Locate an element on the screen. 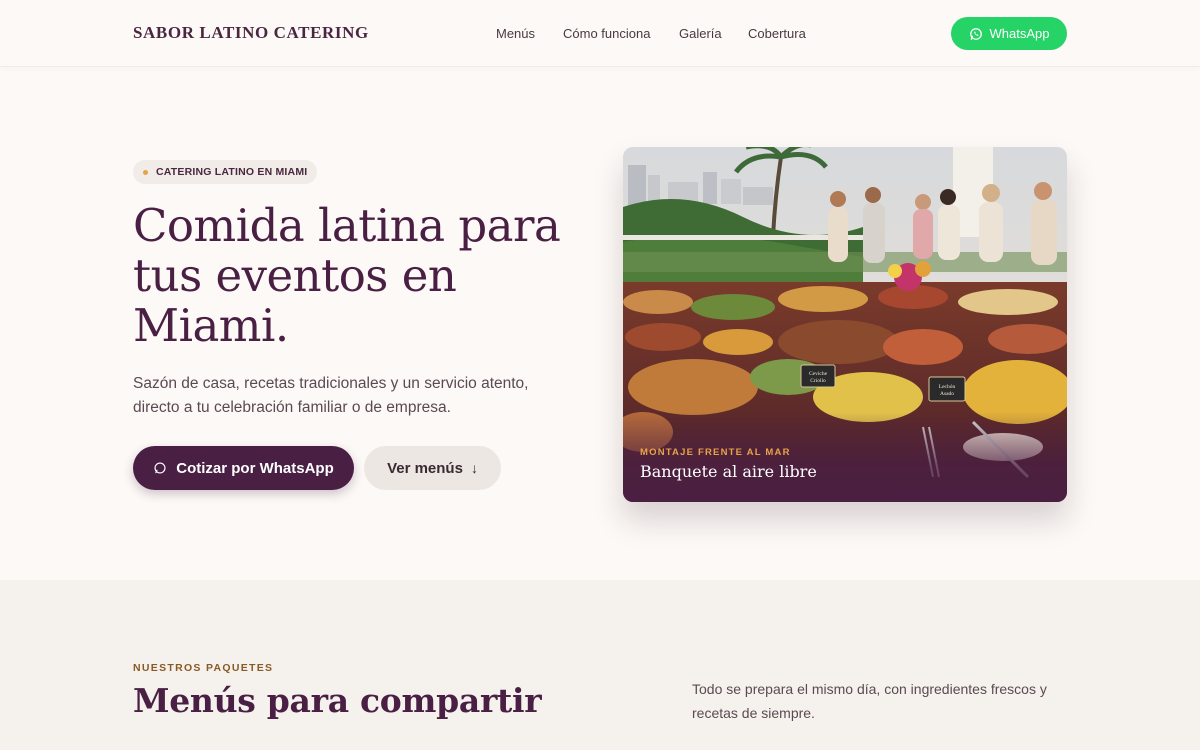 The image size is (1200, 750). brand-logo: SABOR LATINO CATERING is located at coordinates (251, 33).